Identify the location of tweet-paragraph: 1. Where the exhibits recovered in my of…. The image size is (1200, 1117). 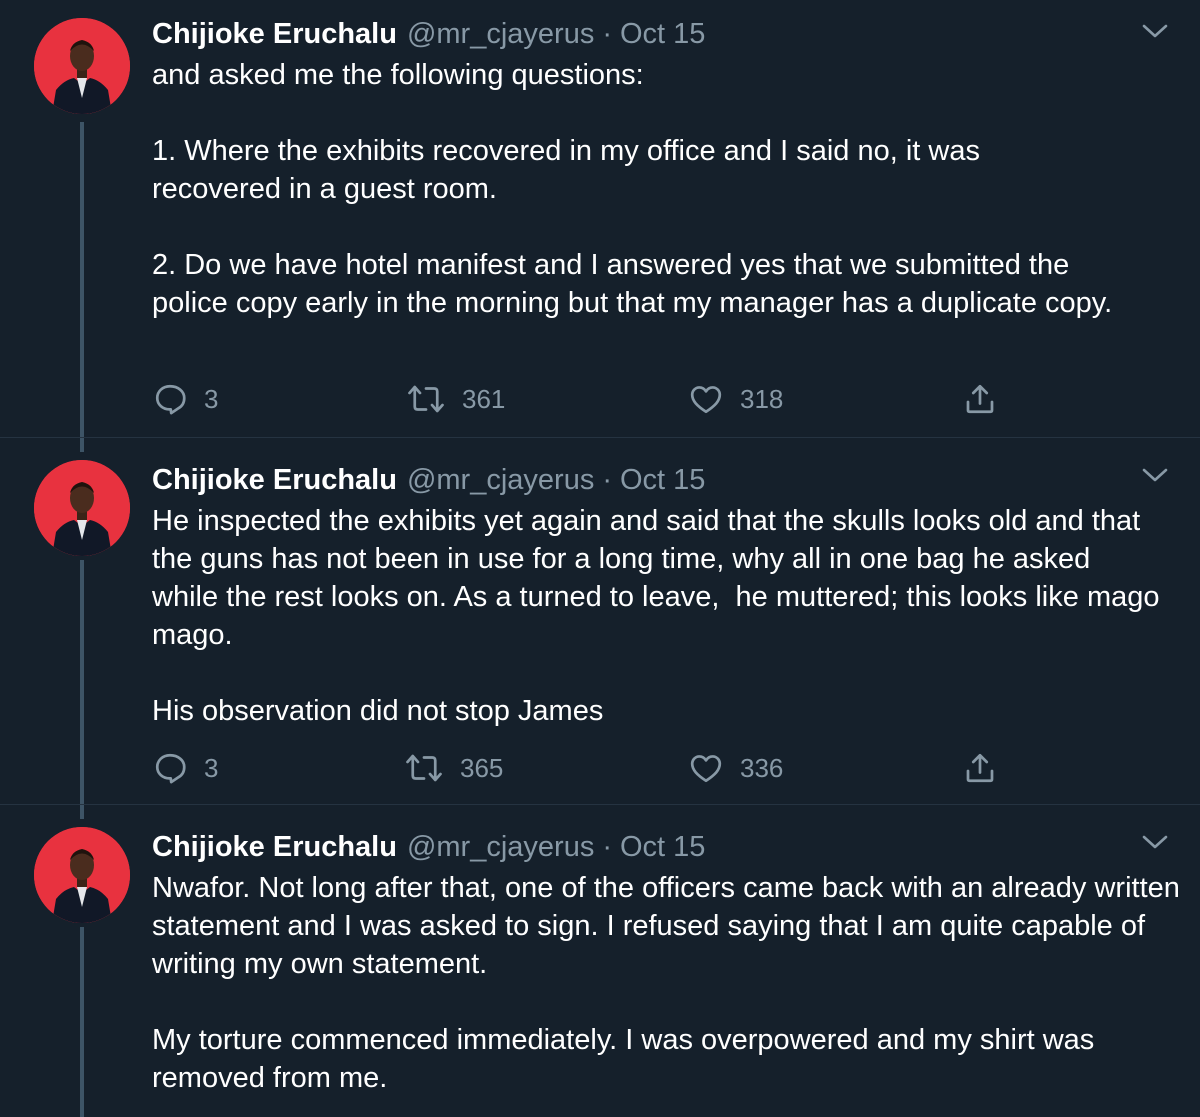
(570, 170).